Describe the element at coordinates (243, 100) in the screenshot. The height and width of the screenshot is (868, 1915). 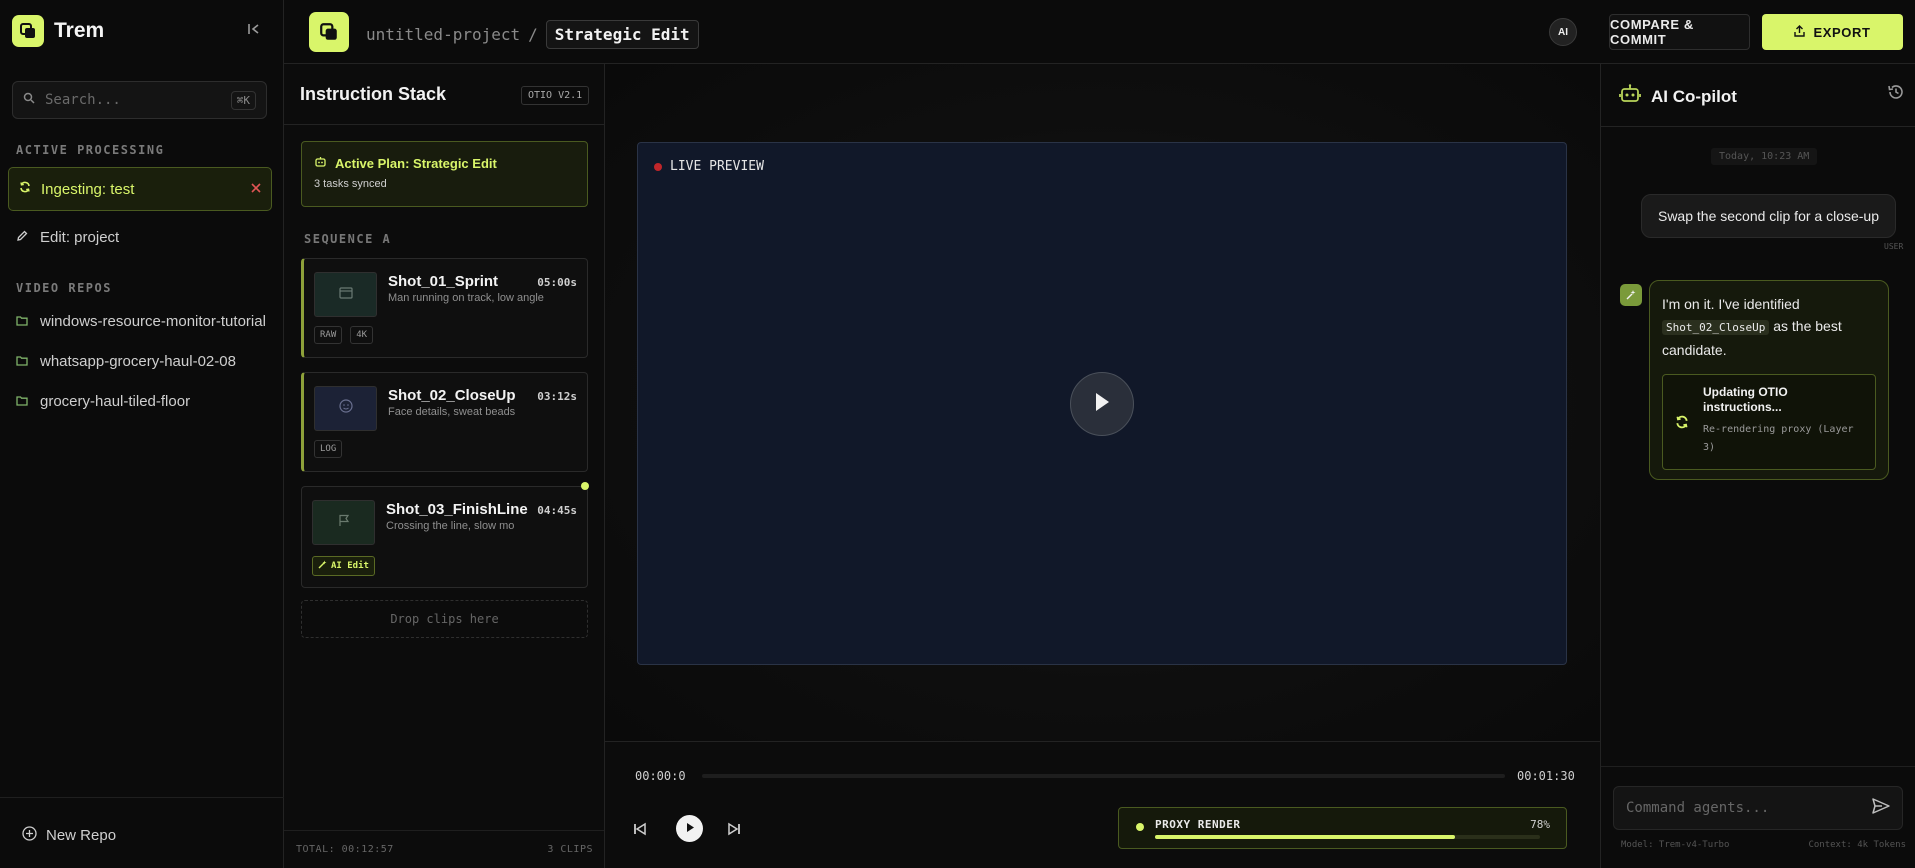
I see `search-shortcut: ⌘K` at that location.